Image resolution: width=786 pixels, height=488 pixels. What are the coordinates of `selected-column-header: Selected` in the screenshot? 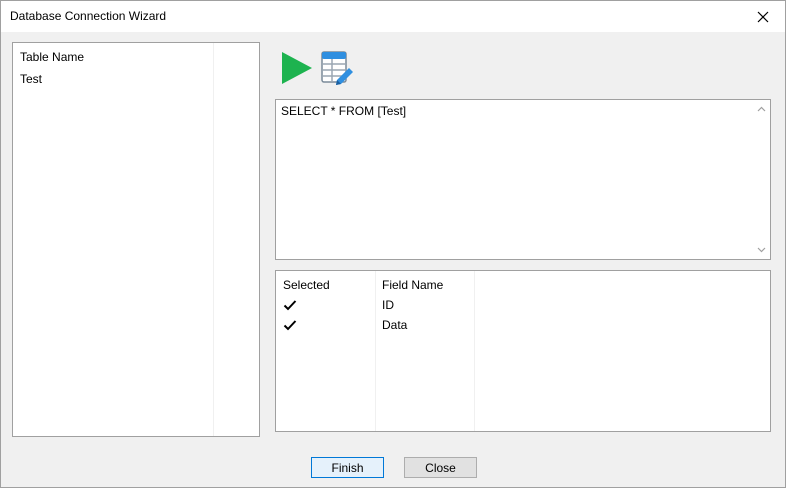 It's located at (306, 285).